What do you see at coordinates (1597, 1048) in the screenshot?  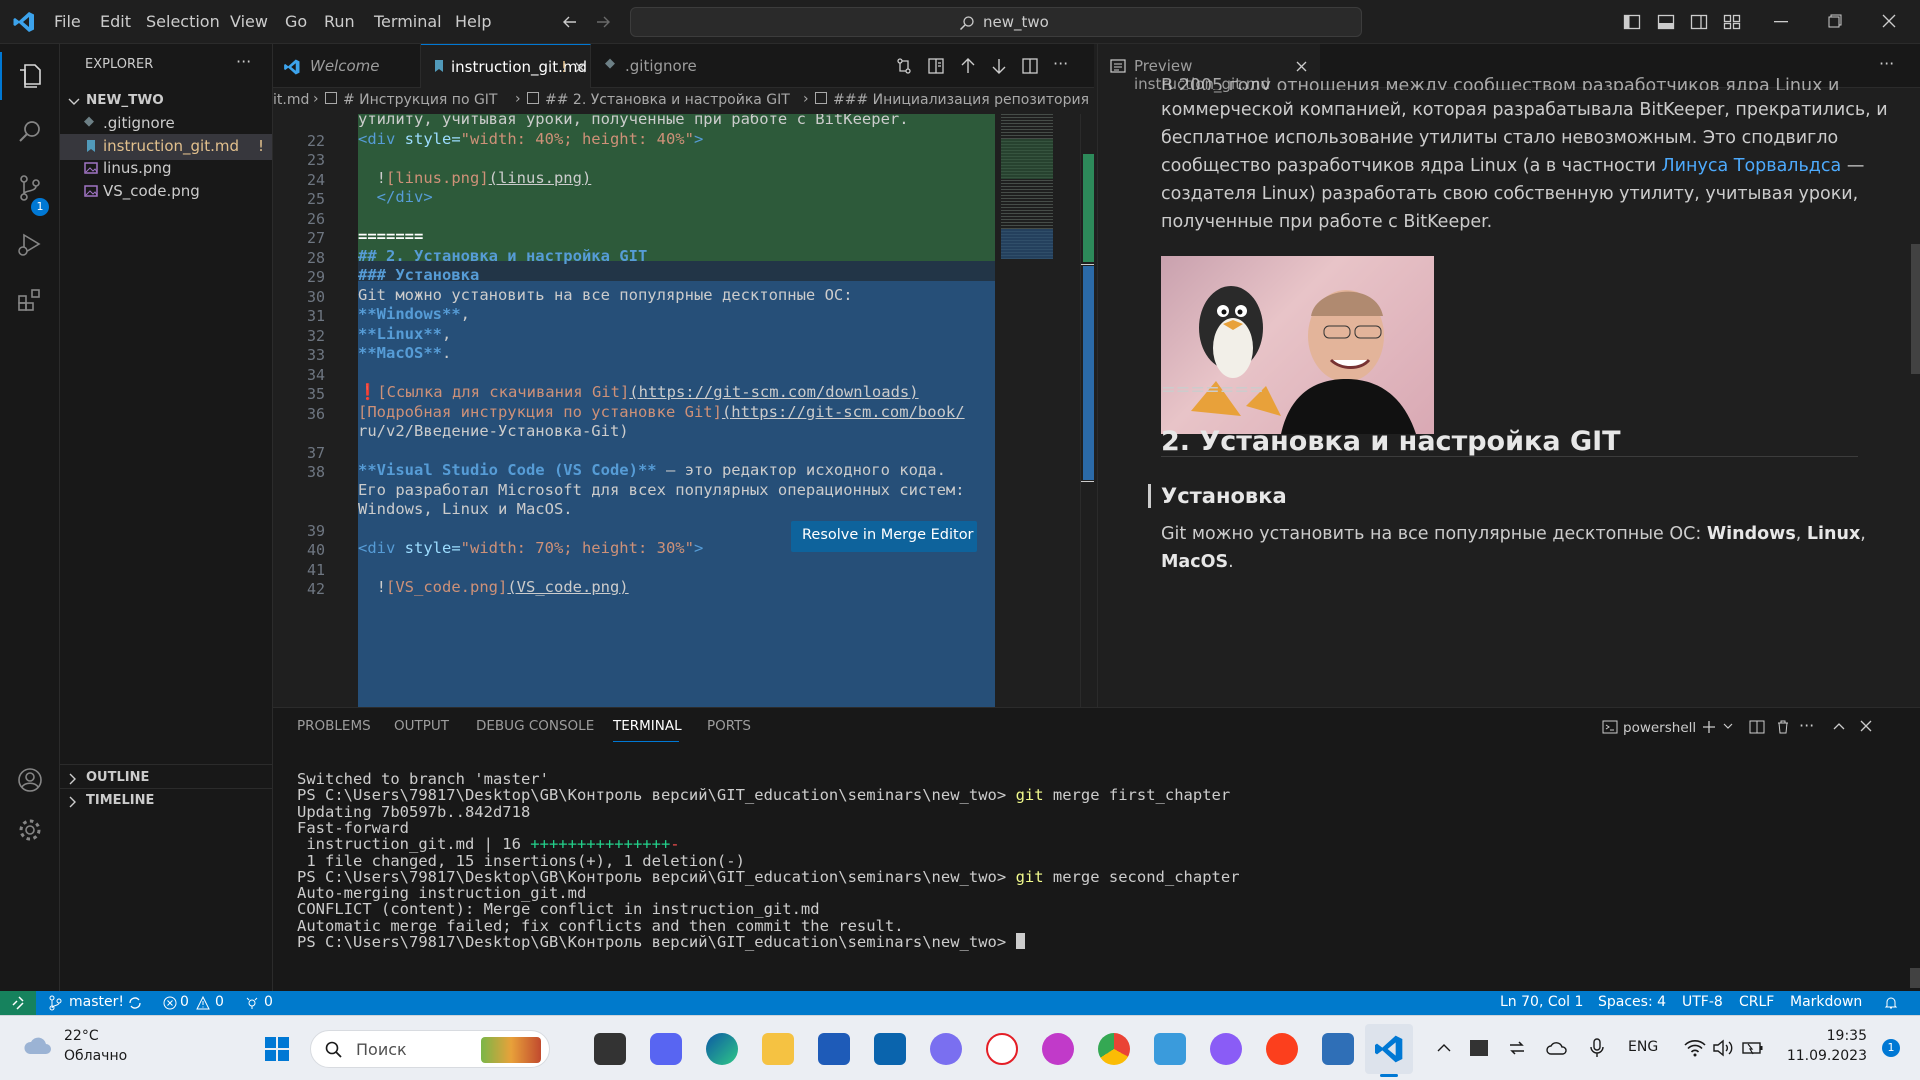 I see `microphone-icon` at bounding box center [1597, 1048].